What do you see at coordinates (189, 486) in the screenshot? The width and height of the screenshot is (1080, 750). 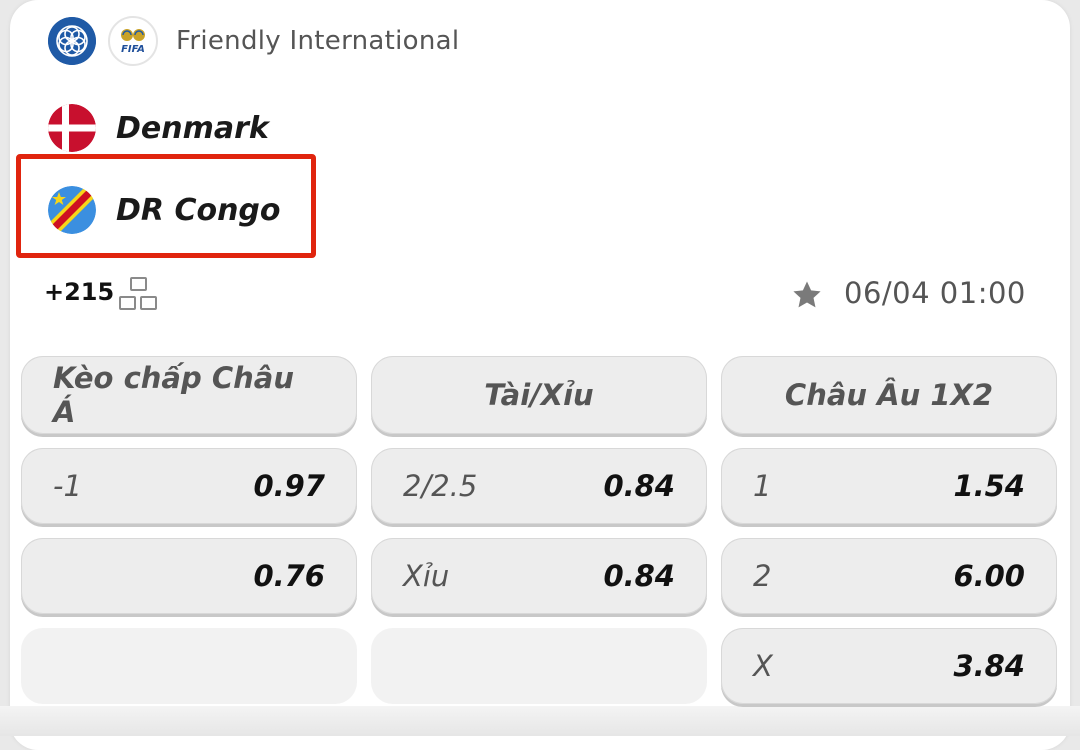 I see `odds-cell-asian-handicap-home: -1 0.97` at bounding box center [189, 486].